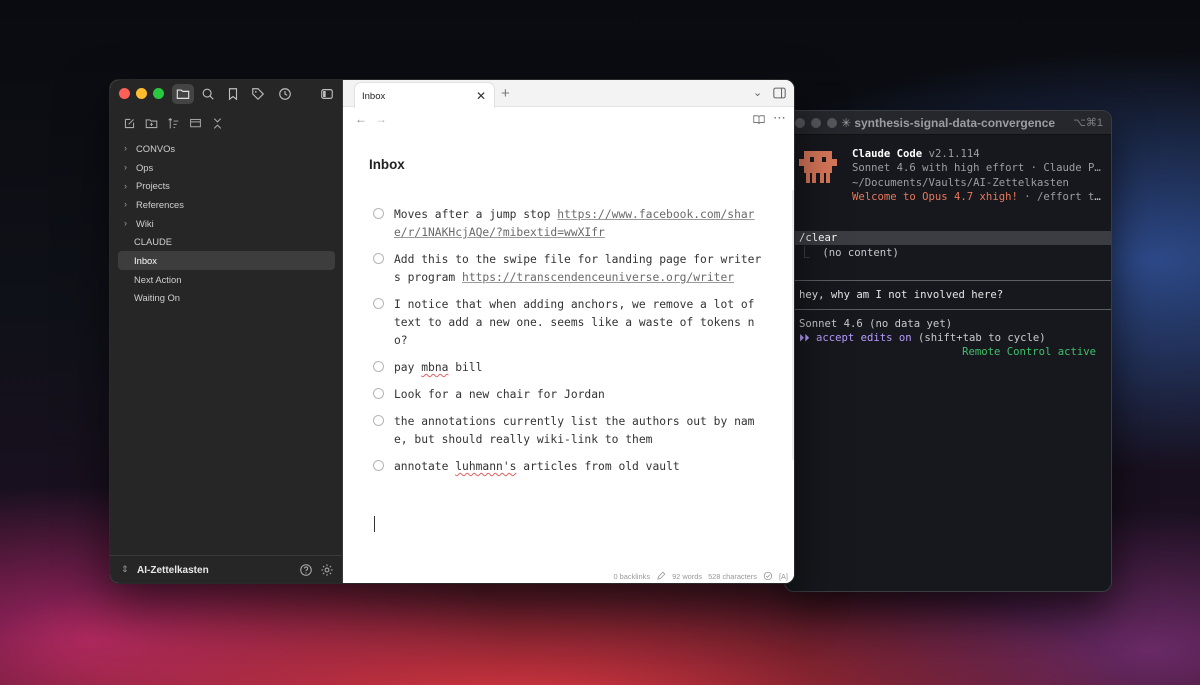  What do you see at coordinates (960, 182) in the screenshot?
I see `working-directory: ~/Documents/Vaults/AI-Zettelkasten` at bounding box center [960, 182].